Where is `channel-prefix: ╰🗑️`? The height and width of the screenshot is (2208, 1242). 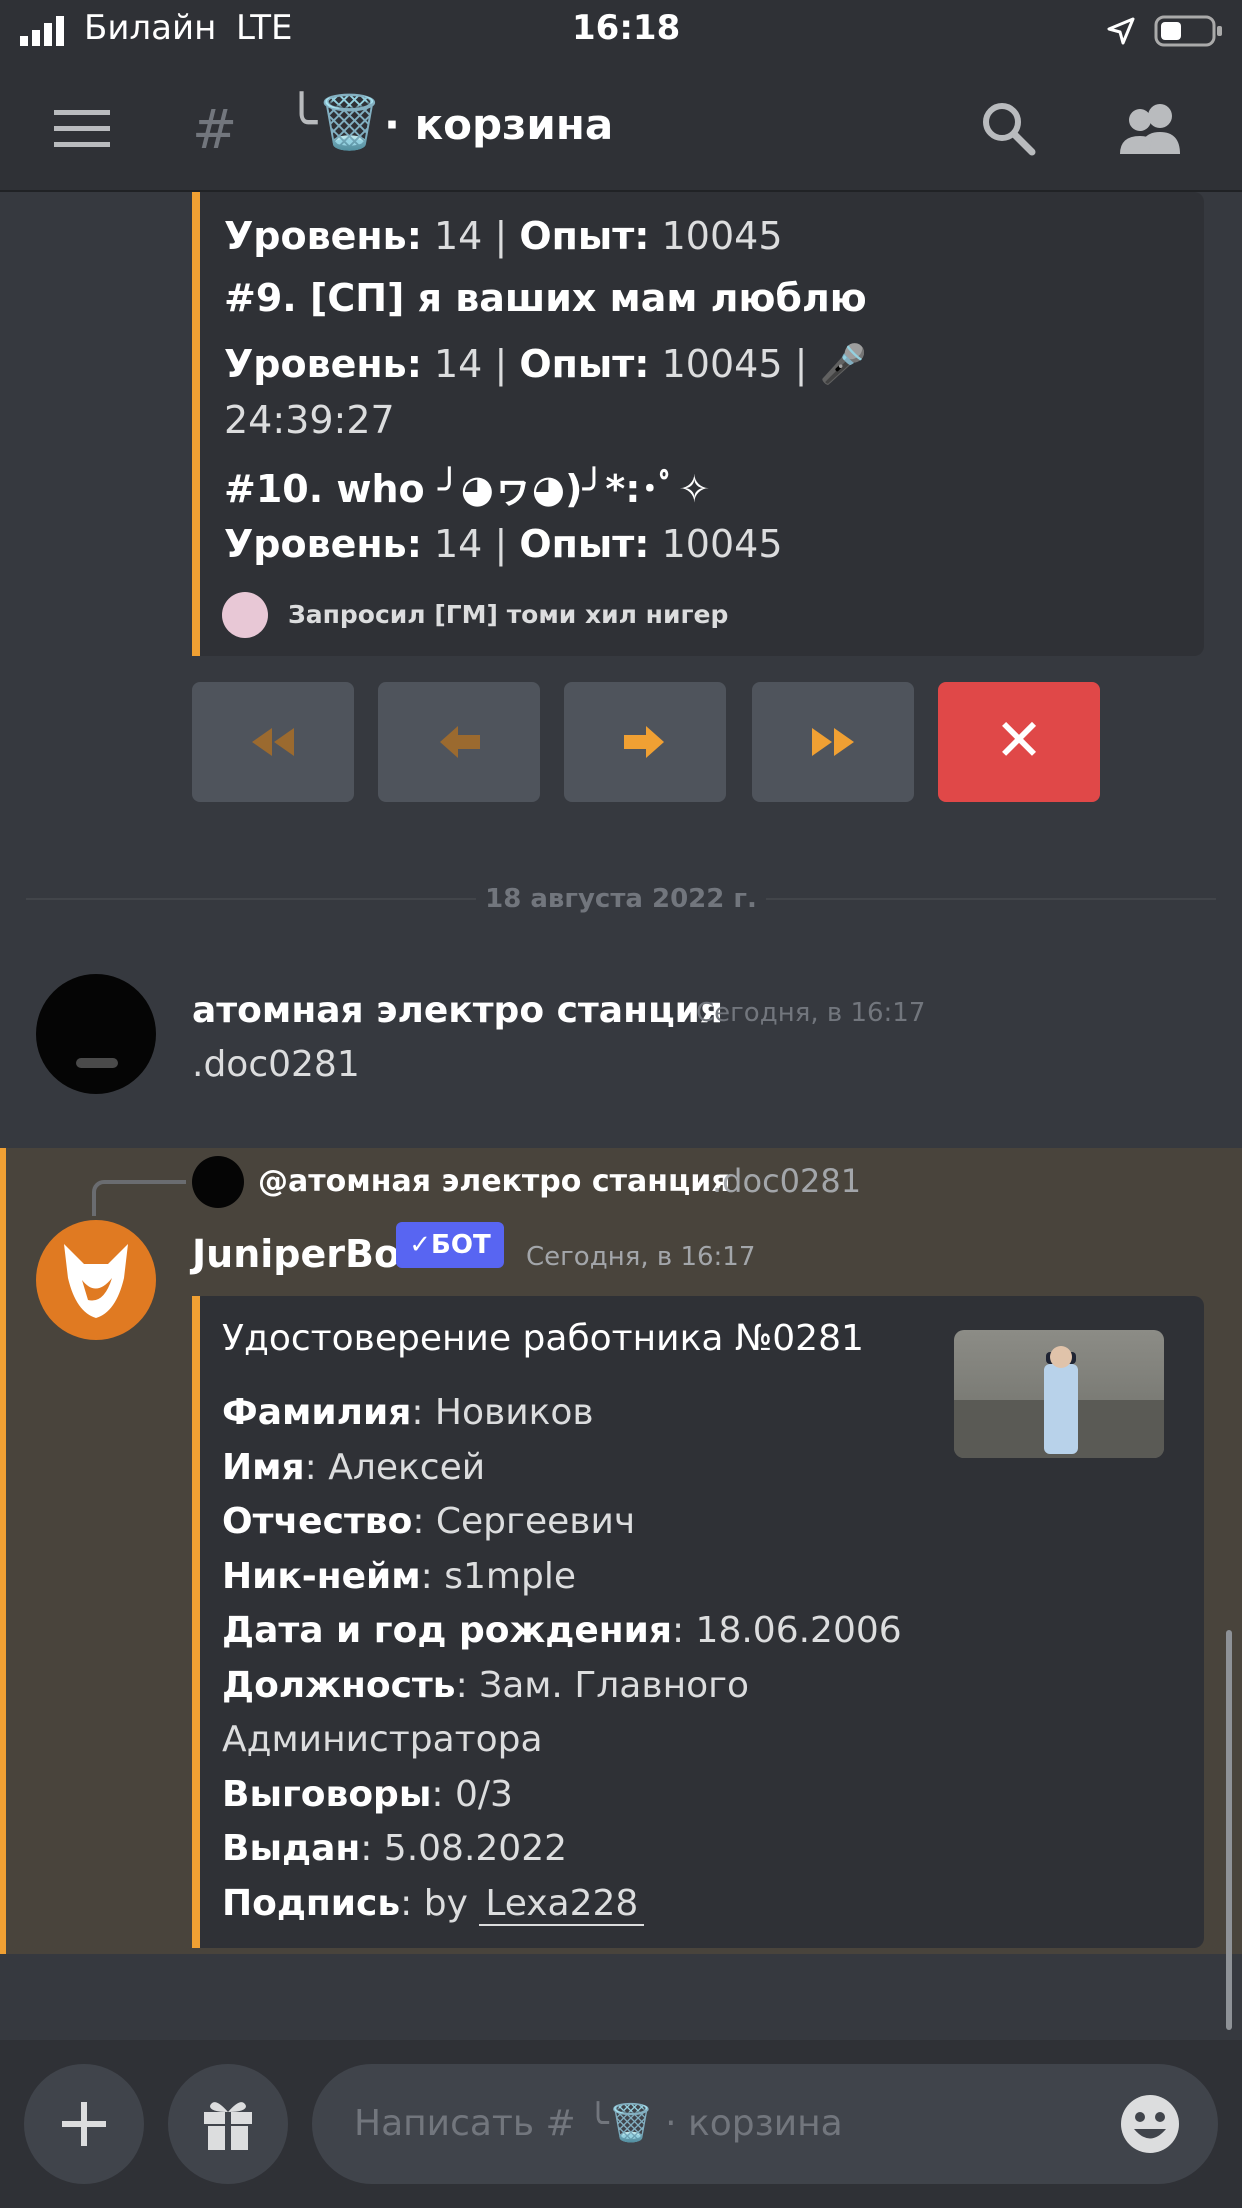 channel-prefix: ╰🗑️ is located at coordinates (334, 123).